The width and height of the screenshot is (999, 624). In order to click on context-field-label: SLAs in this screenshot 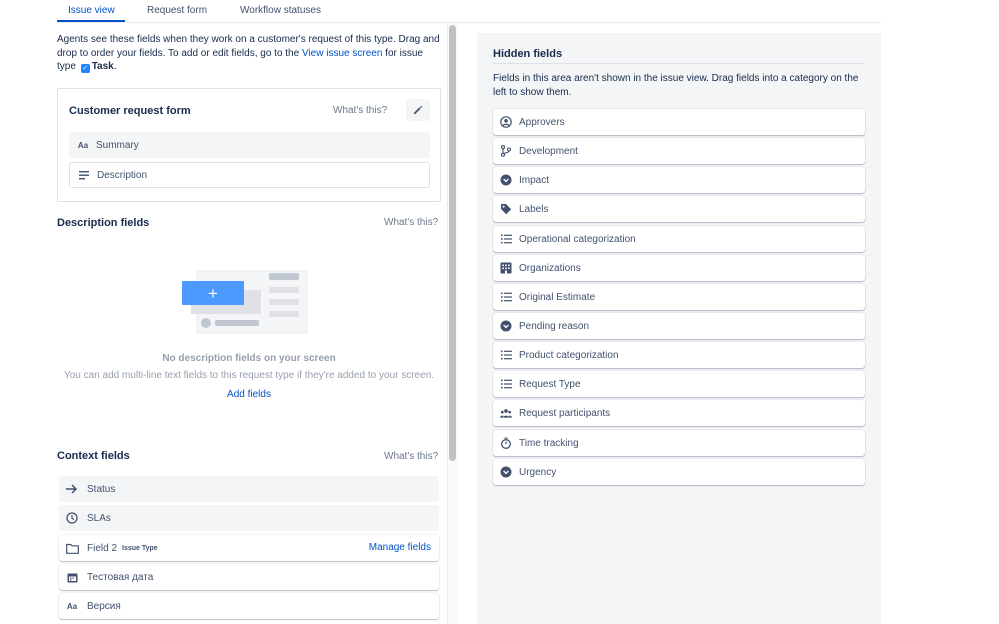, I will do `click(99, 518)`.